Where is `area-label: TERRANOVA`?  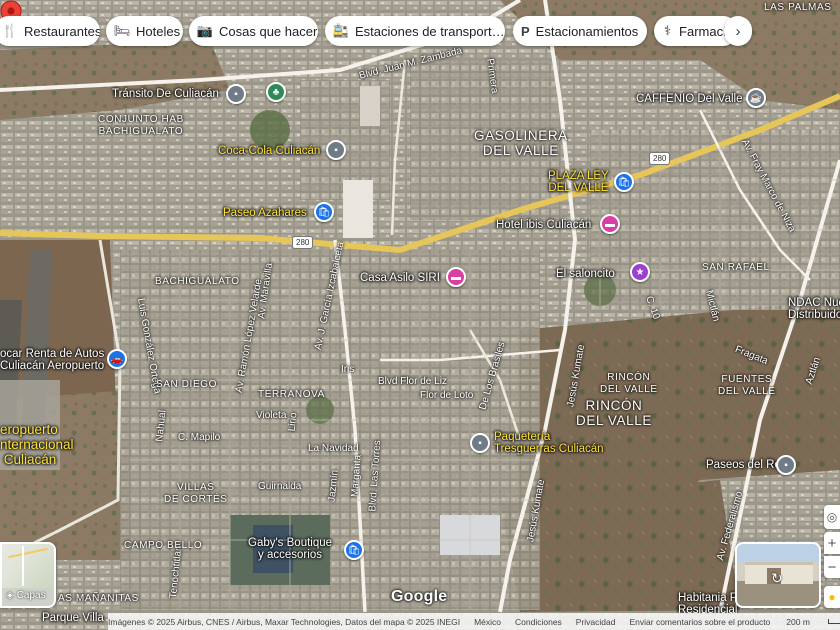
area-label: TERRANOVA is located at coordinates (291, 394).